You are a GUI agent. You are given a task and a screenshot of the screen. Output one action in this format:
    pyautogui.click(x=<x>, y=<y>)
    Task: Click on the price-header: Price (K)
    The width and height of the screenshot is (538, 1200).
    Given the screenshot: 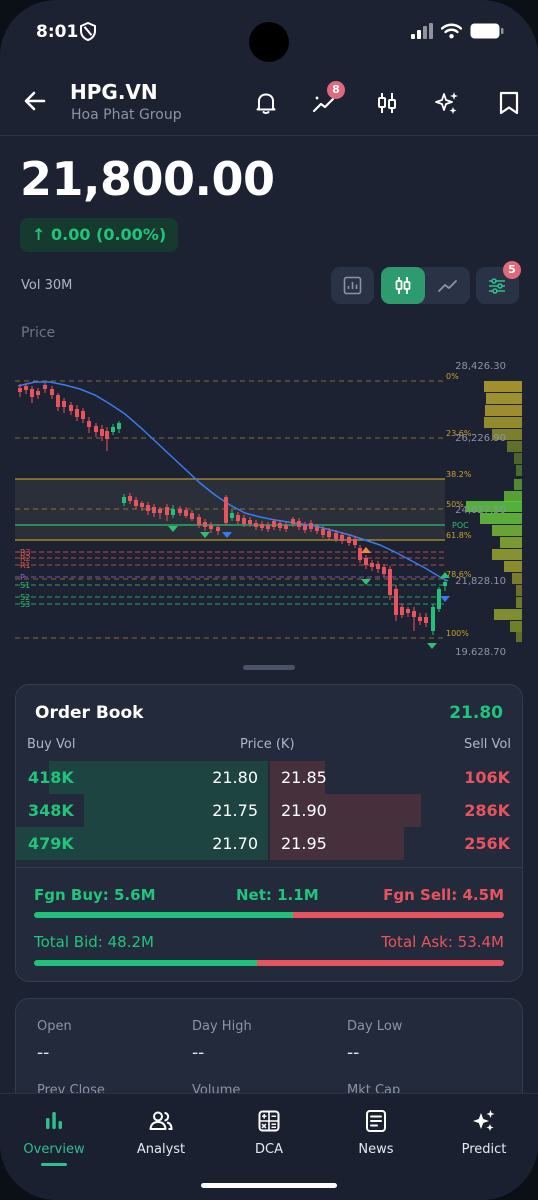 What is the action you would take?
    pyautogui.click(x=267, y=744)
    